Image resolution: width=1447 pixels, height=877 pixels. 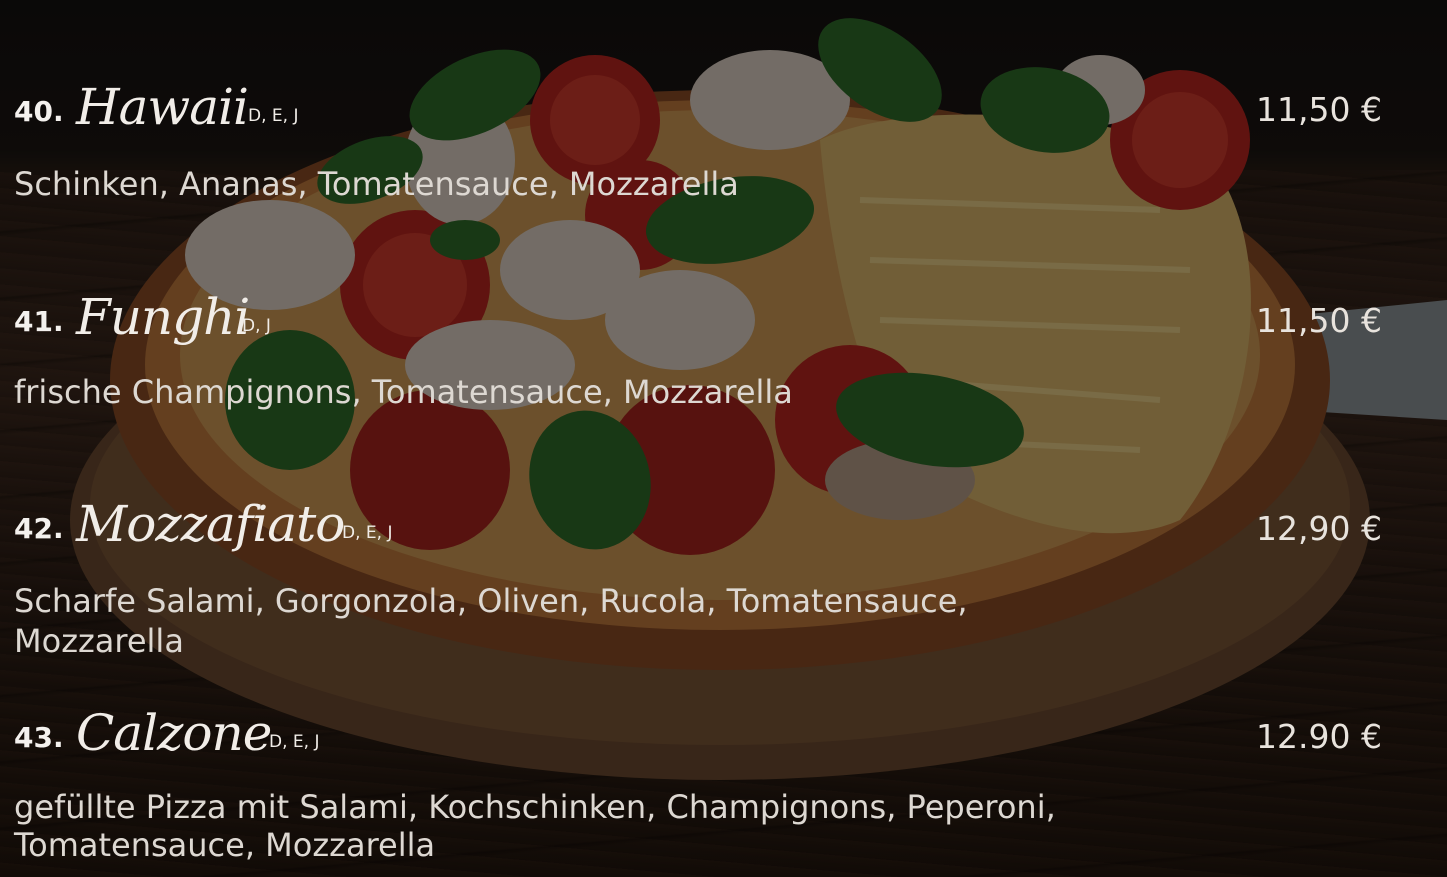 What do you see at coordinates (174, 733) in the screenshot?
I see `item-name: Calzone` at bounding box center [174, 733].